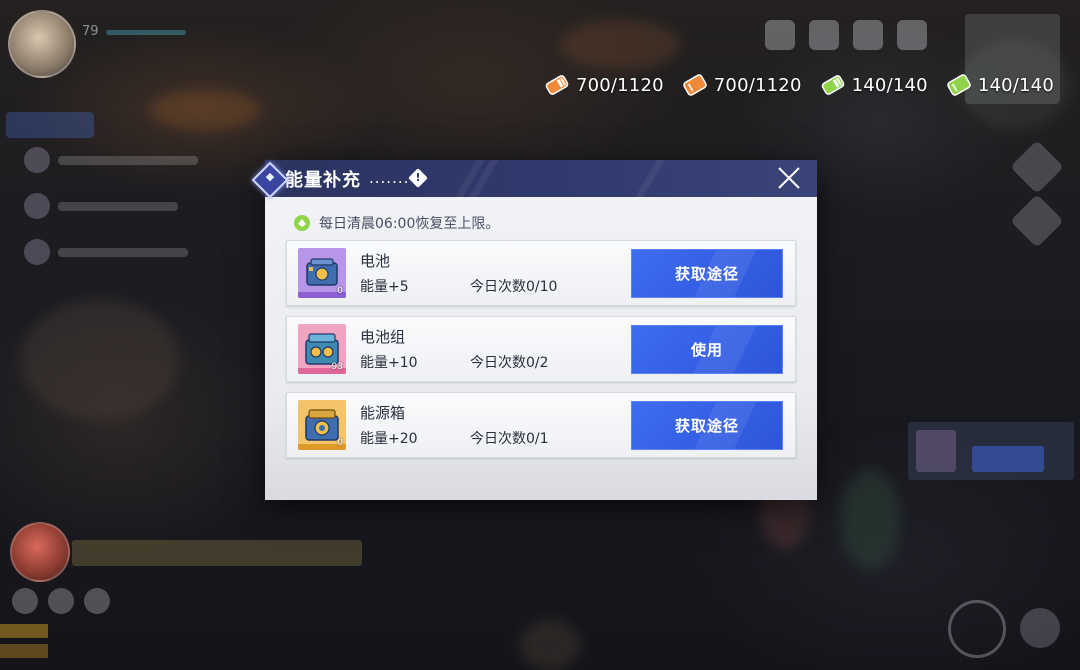 The width and height of the screenshot is (1080, 670). I want to click on energy-cell-green-icon, so click(833, 85).